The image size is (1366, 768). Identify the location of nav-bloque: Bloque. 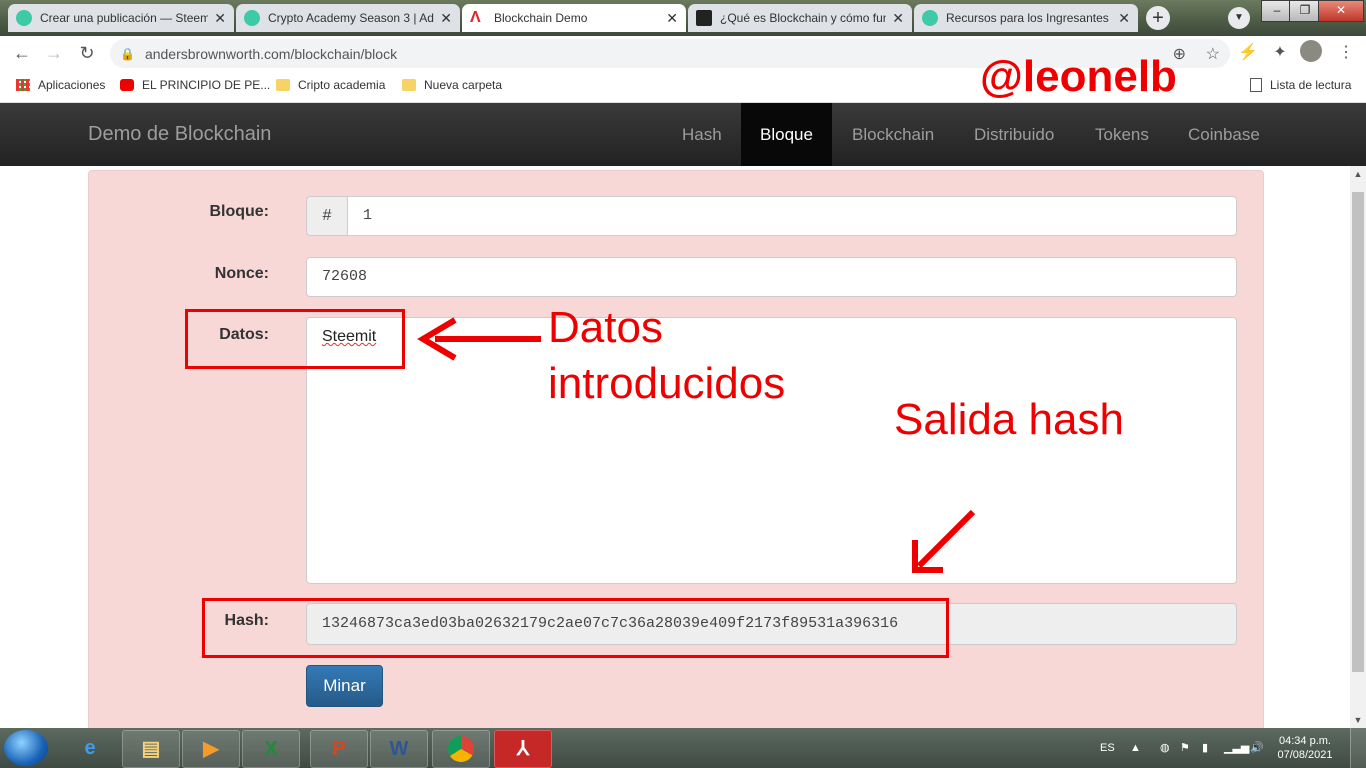
(786, 134).